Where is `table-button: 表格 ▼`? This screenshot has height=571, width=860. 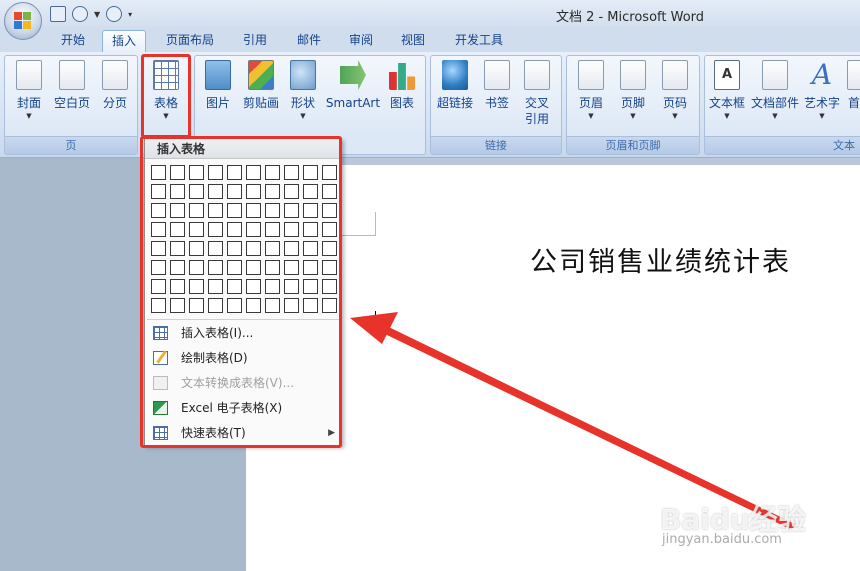
table-button: 表格 ▼ is located at coordinates (166, 90).